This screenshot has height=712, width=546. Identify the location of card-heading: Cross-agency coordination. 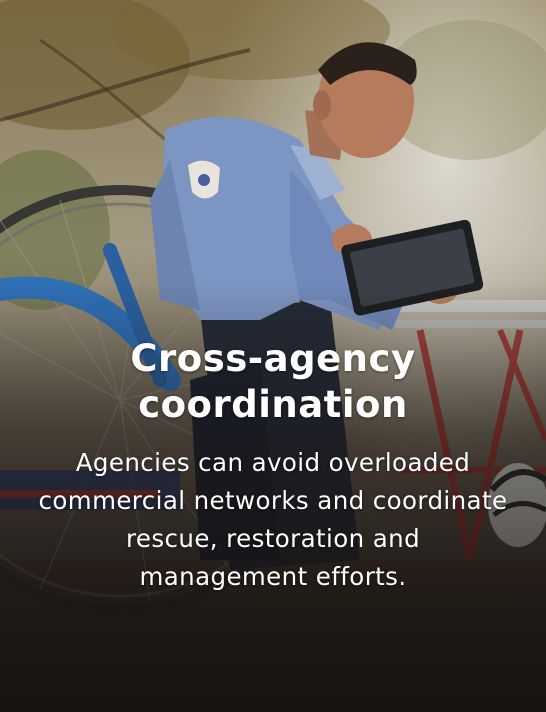
(273, 381).